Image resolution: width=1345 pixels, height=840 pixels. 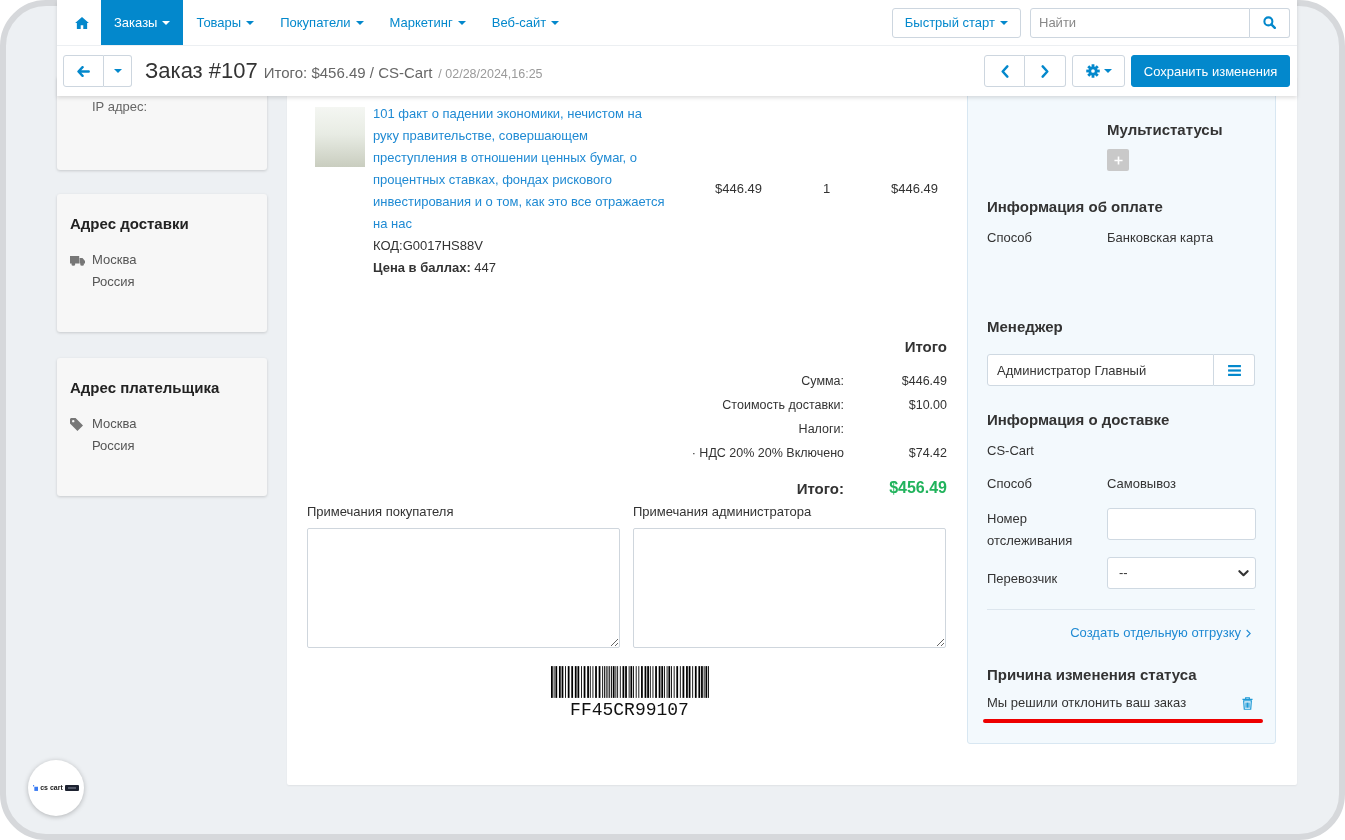 What do you see at coordinates (36, 788) in the screenshot?
I see `logo-mark-icon` at bounding box center [36, 788].